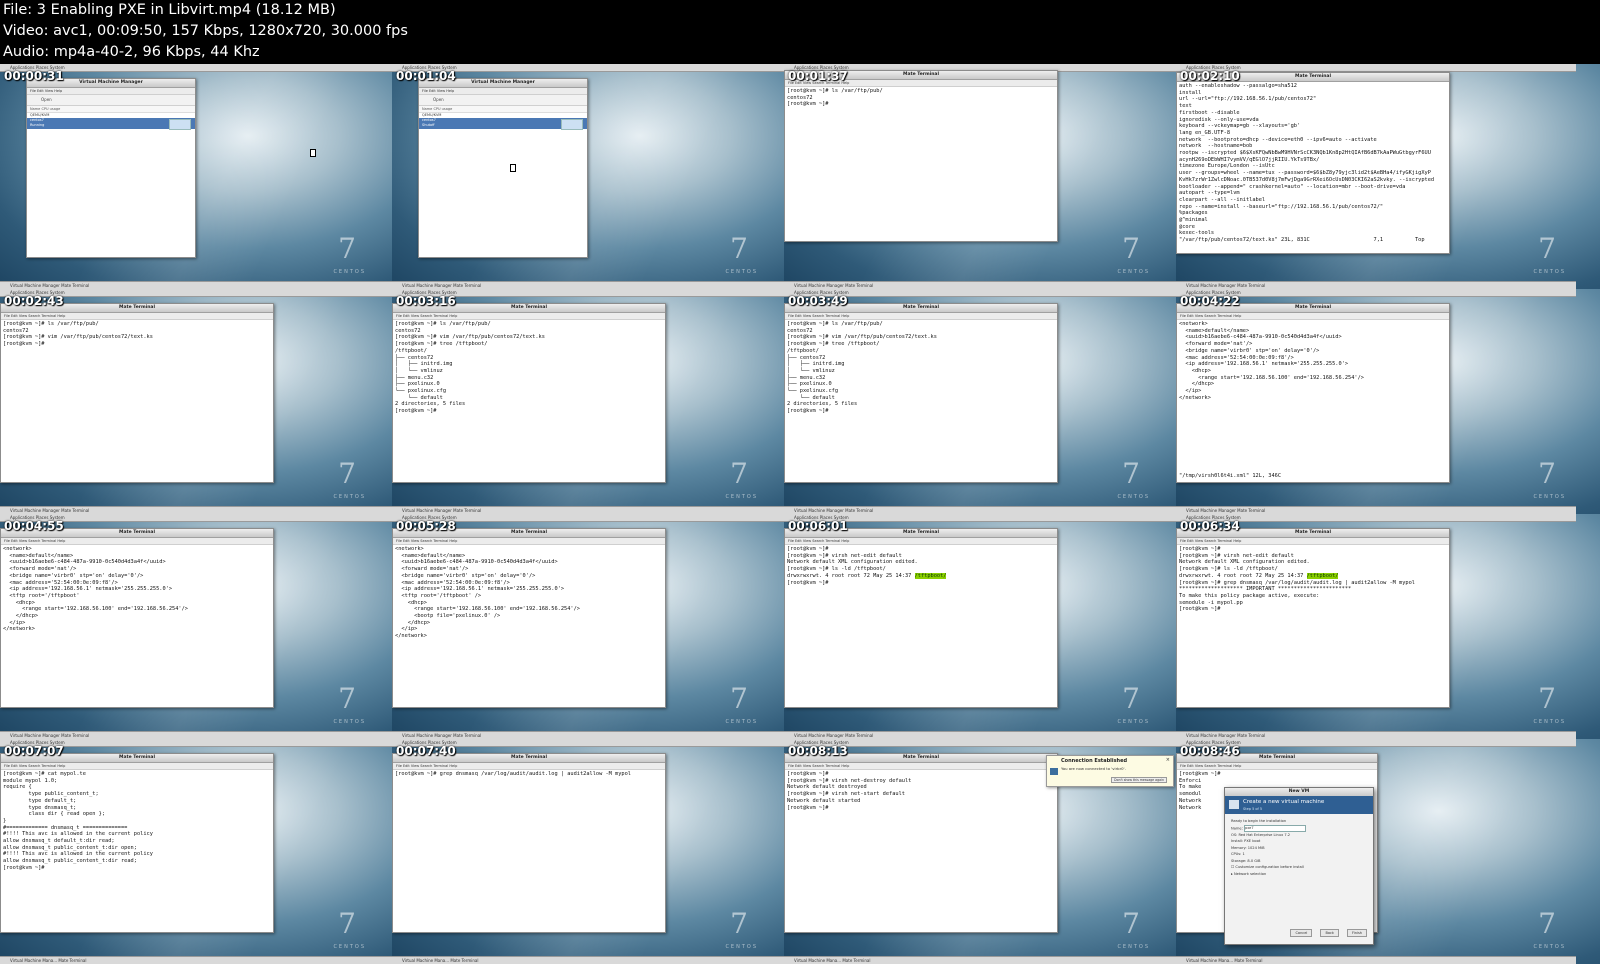 The width and height of the screenshot is (1600, 964). I want to click on vm-name-input: pxe7, so click(1274, 828).